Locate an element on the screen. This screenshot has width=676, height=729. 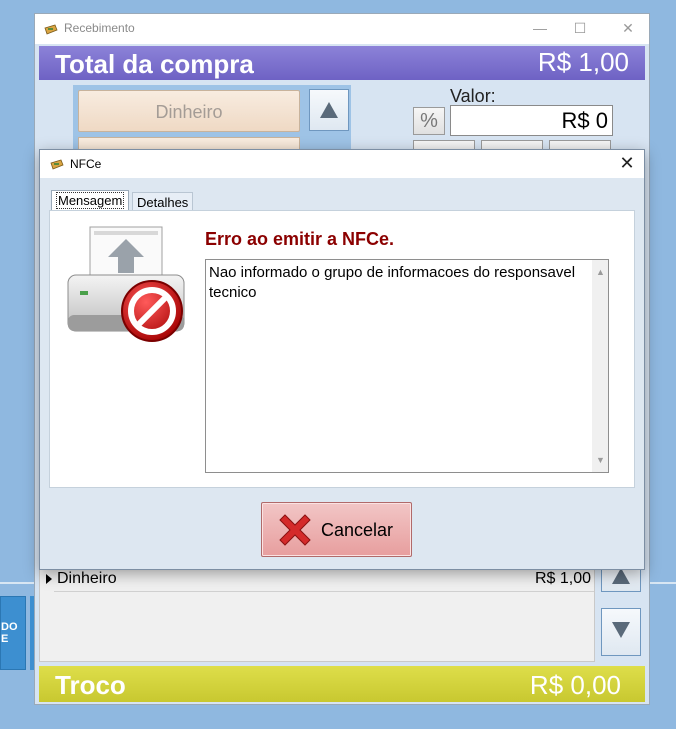
total-label: Total da compra is located at coordinates (154, 64).